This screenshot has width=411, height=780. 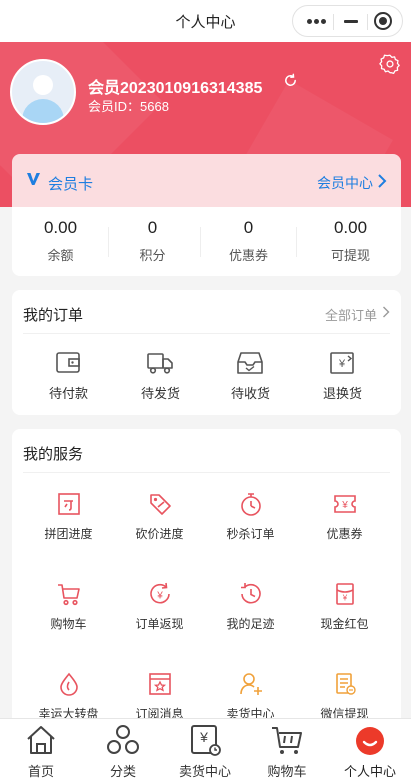 What do you see at coordinates (159, 624) in the screenshot?
I see `service-label: 订单返现` at bounding box center [159, 624].